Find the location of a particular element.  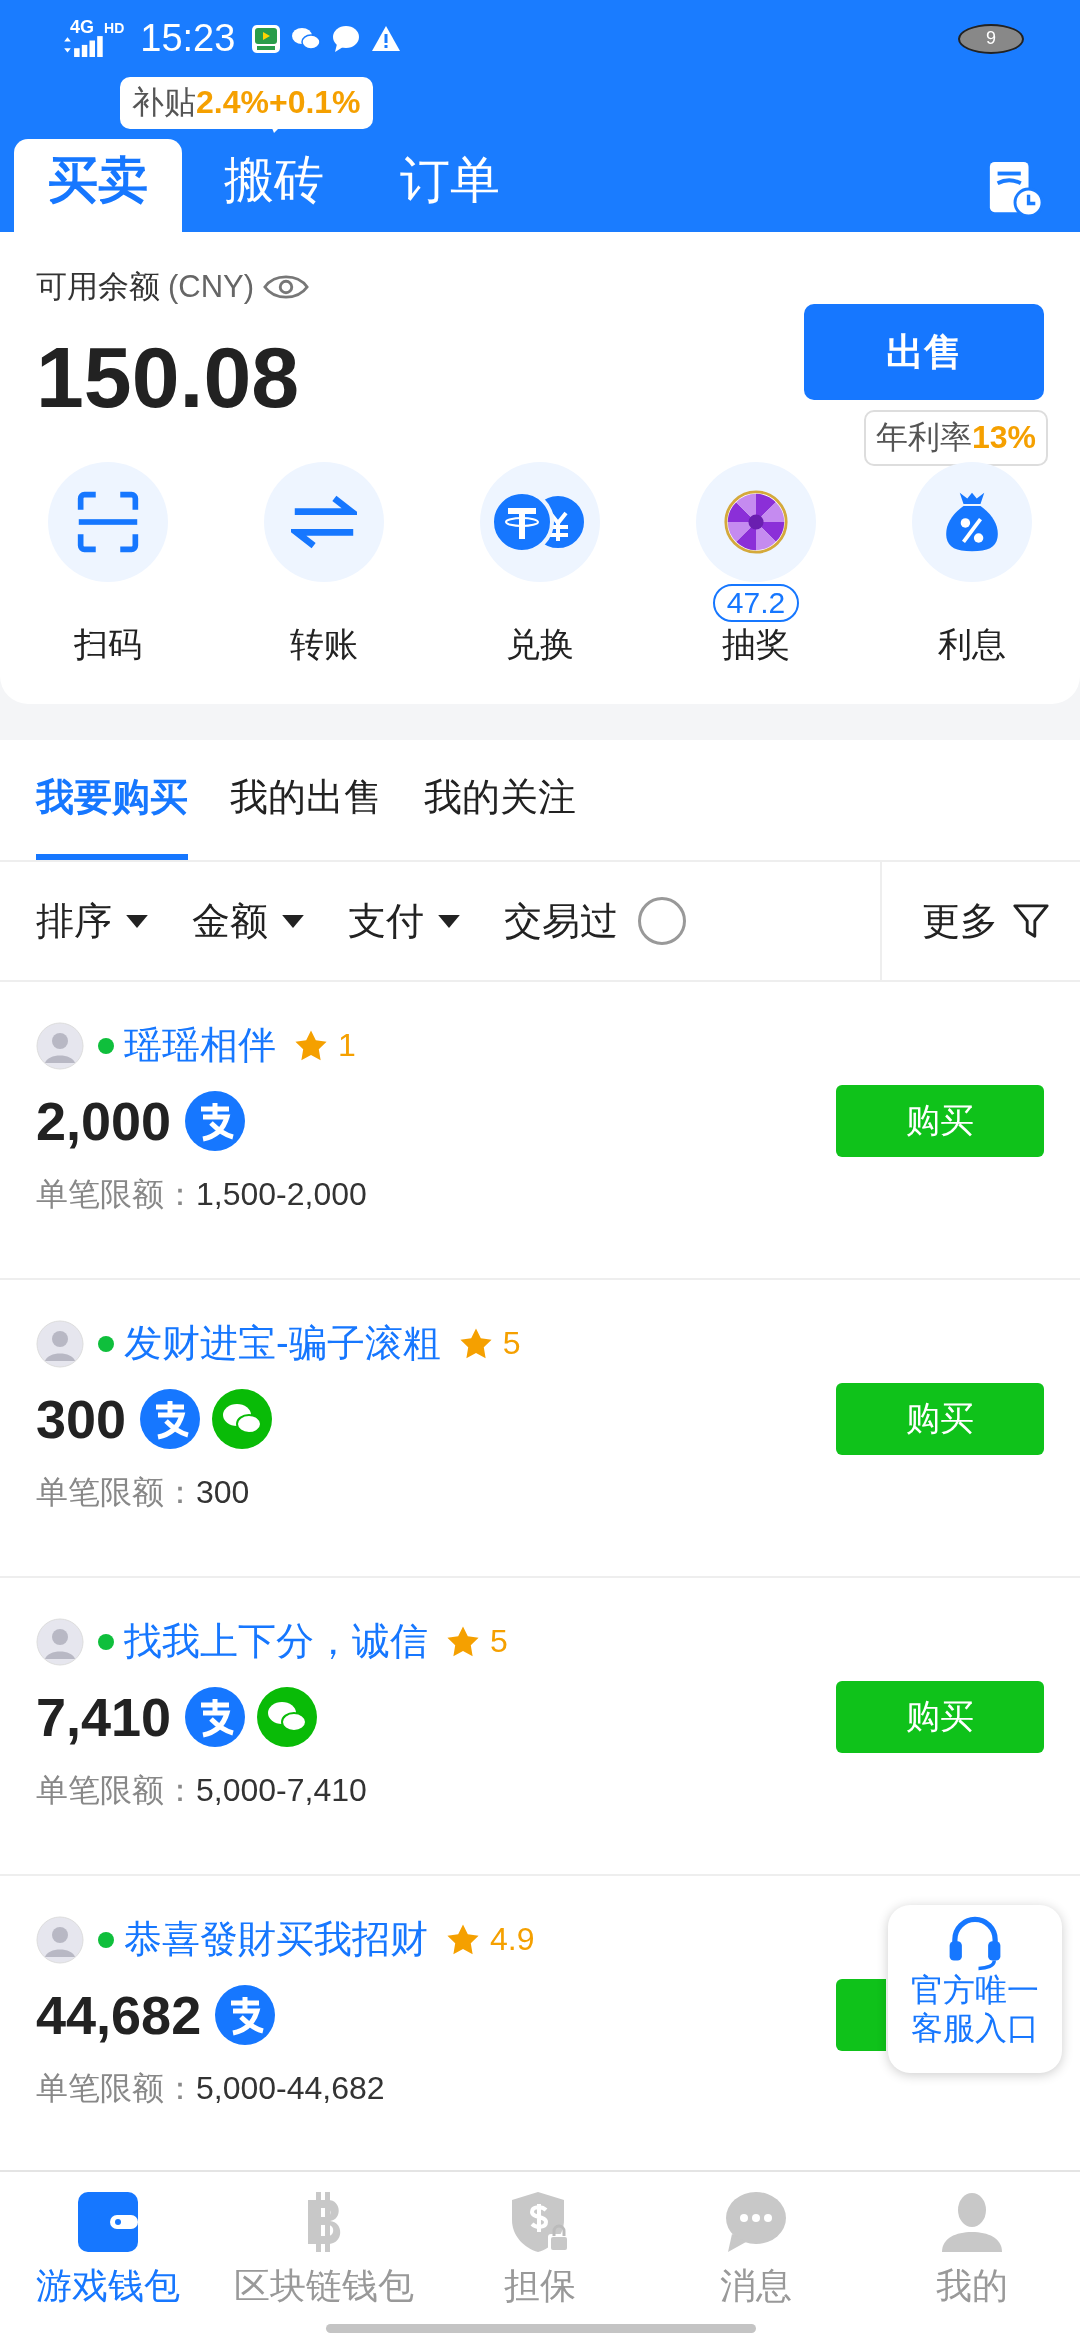

wallet-icon is located at coordinates (108, 2222).